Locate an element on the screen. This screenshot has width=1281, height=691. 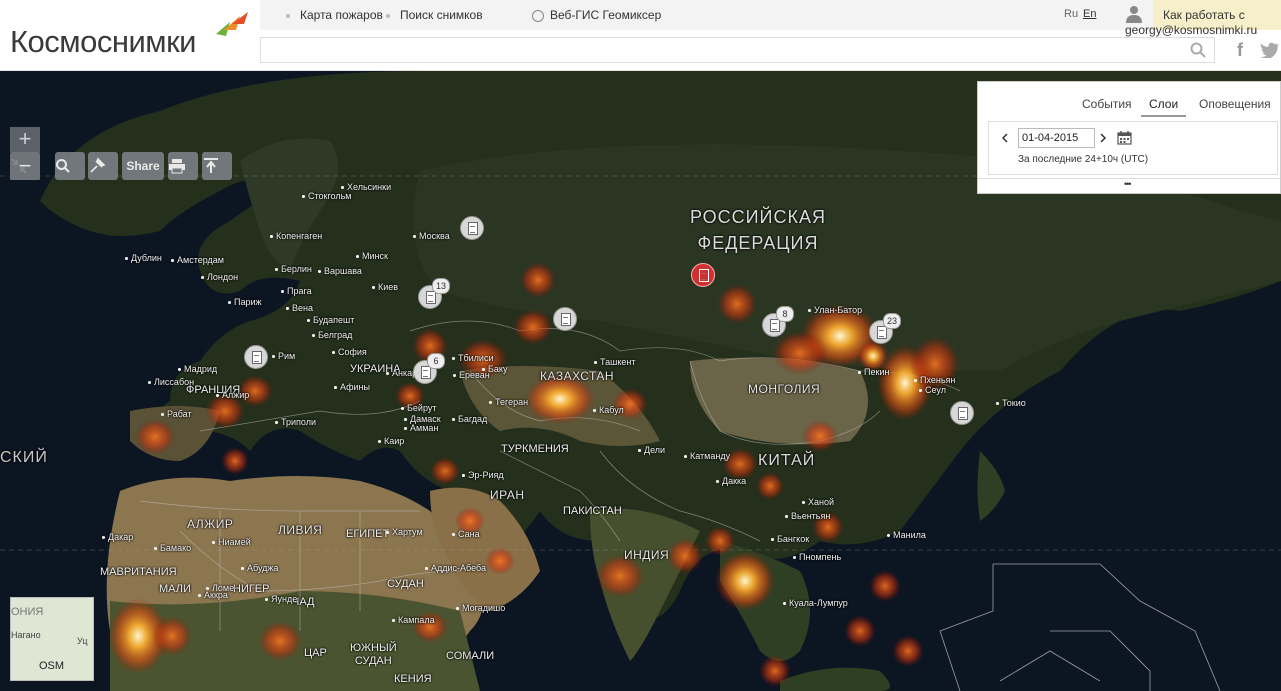
city-label: Куала-Лумпур is located at coordinates (815, 603).